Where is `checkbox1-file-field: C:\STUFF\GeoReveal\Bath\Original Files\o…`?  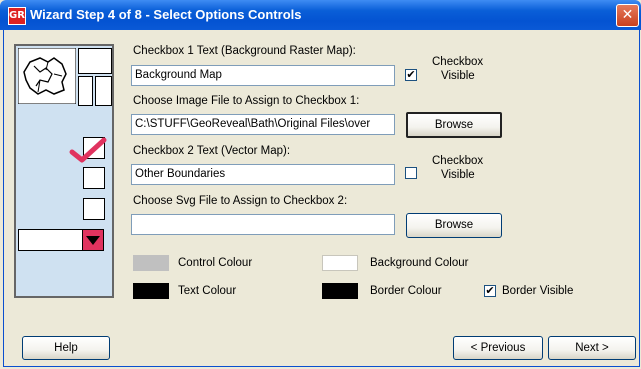
checkbox1-file-field: C:\STUFF\GeoReveal\Bath\Original Files\o… is located at coordinates (263, 124).